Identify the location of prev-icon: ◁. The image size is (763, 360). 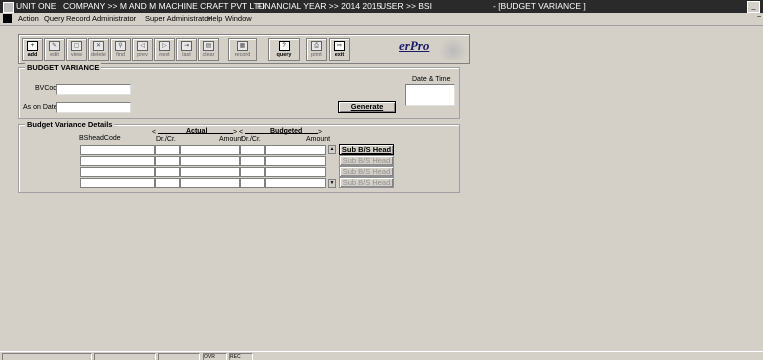
(142, 46).